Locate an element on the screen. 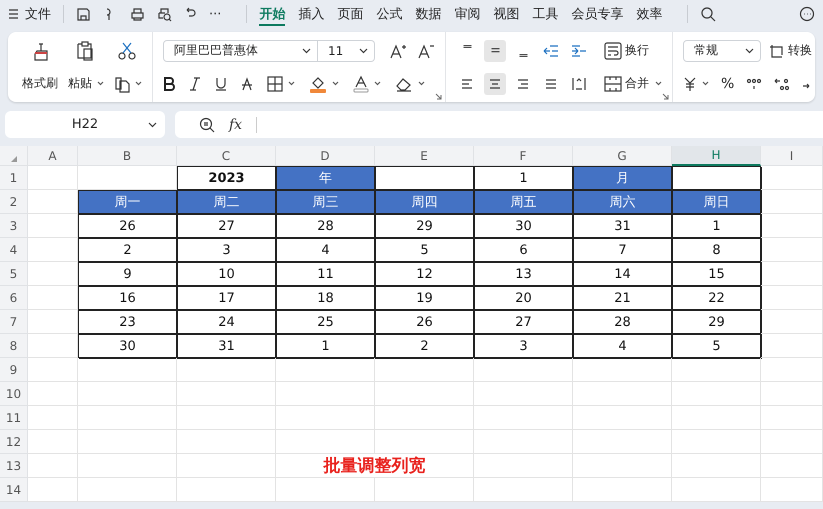 The width and height of the screenshot is (823, 509). paste-button: 粘贴 is located at coordinates (80, 83).